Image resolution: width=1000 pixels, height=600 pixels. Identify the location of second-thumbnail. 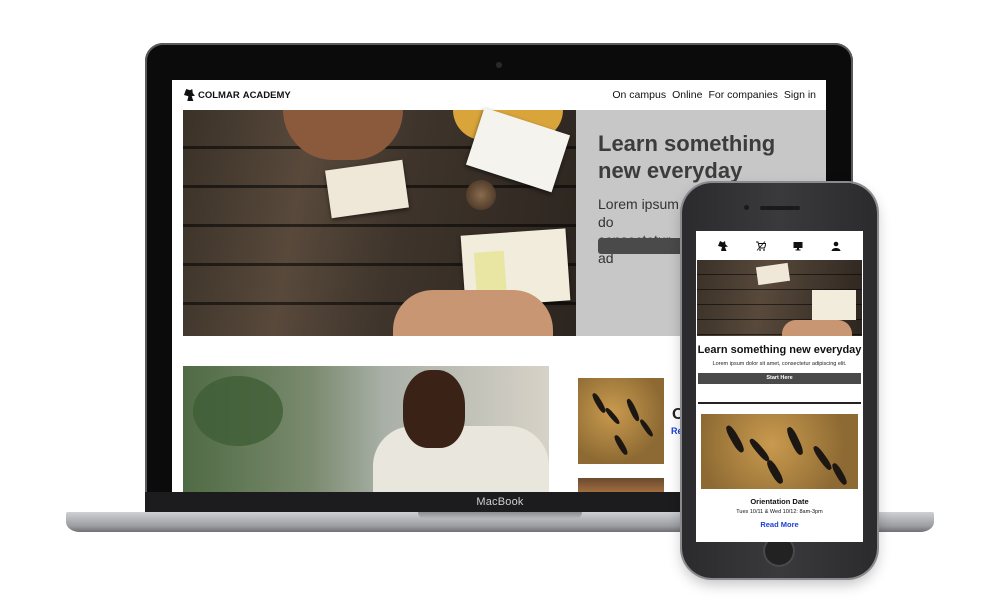
(621, 485).